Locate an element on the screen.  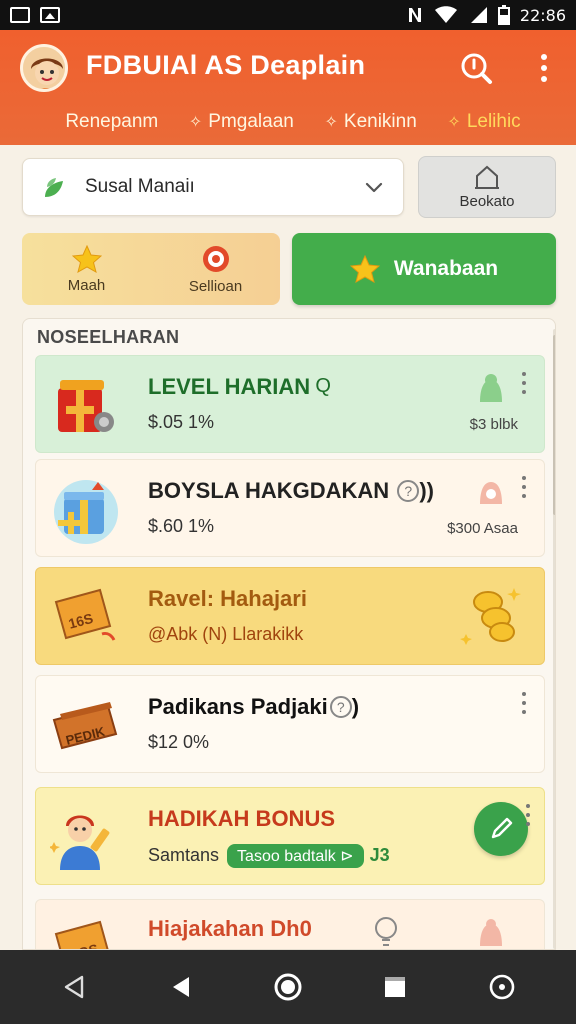
tab-lelihic: ✧ Lelihic is located at coordinates (483, 122).